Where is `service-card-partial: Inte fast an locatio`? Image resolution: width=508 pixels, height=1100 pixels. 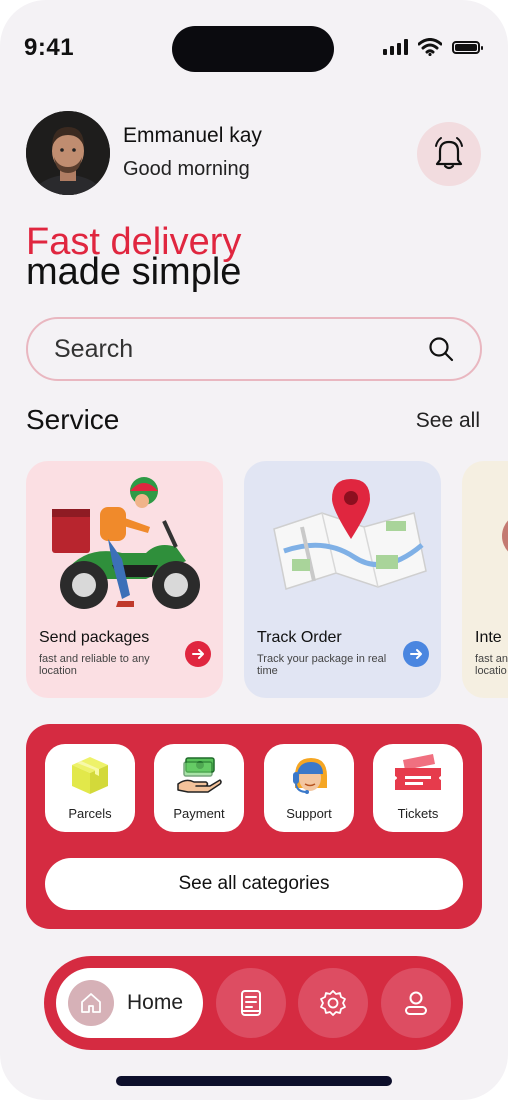
service-card-partial: Inte fast an locatio is located at coordinates (485, 579).